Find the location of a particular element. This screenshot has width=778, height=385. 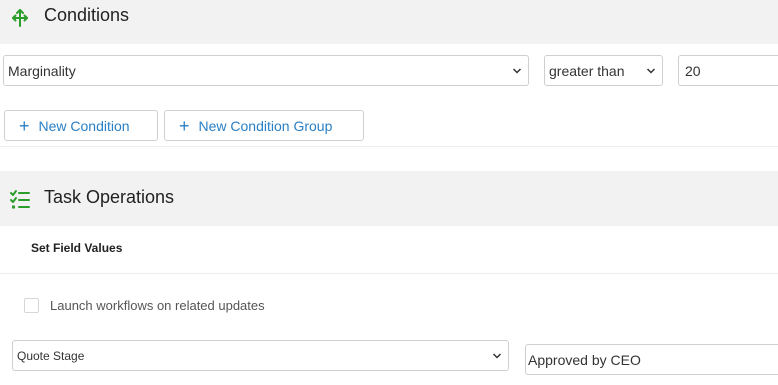

task-operations-title: Task Operations is located at coordinates (109, 197).